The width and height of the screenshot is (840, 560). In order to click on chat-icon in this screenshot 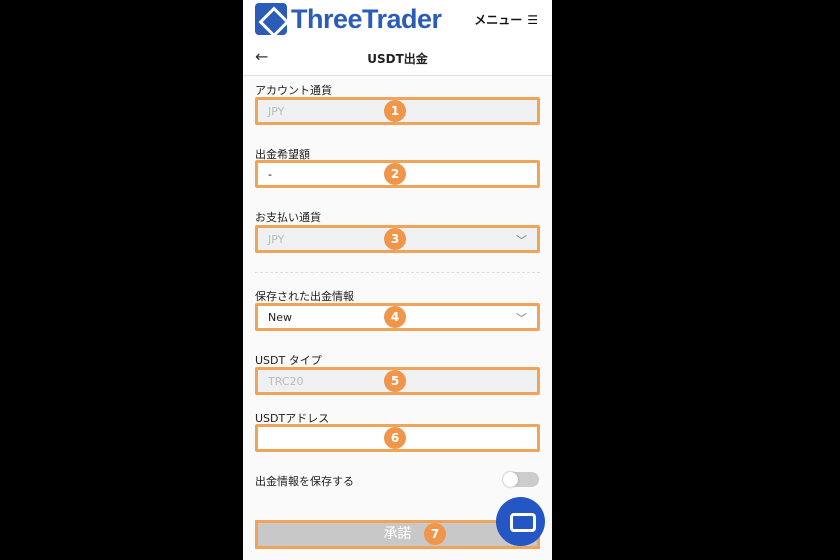, I will do `click(520, 521)`.